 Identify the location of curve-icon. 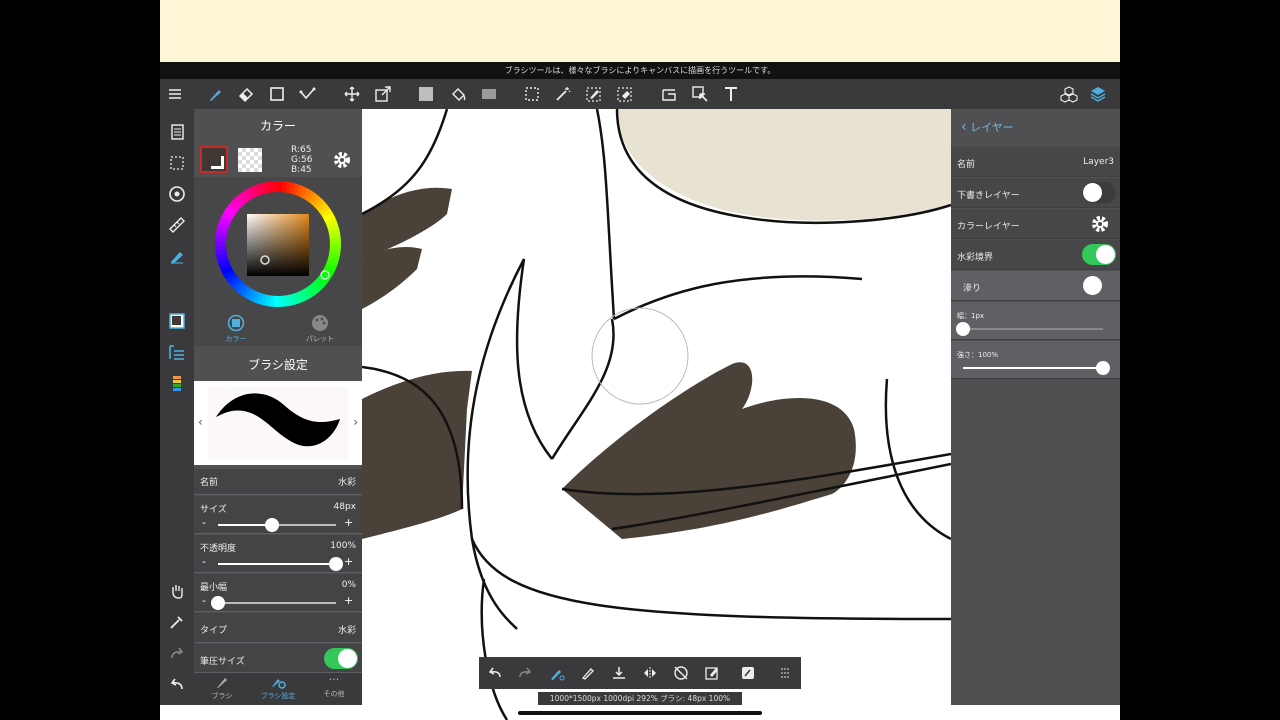
(308, 94).